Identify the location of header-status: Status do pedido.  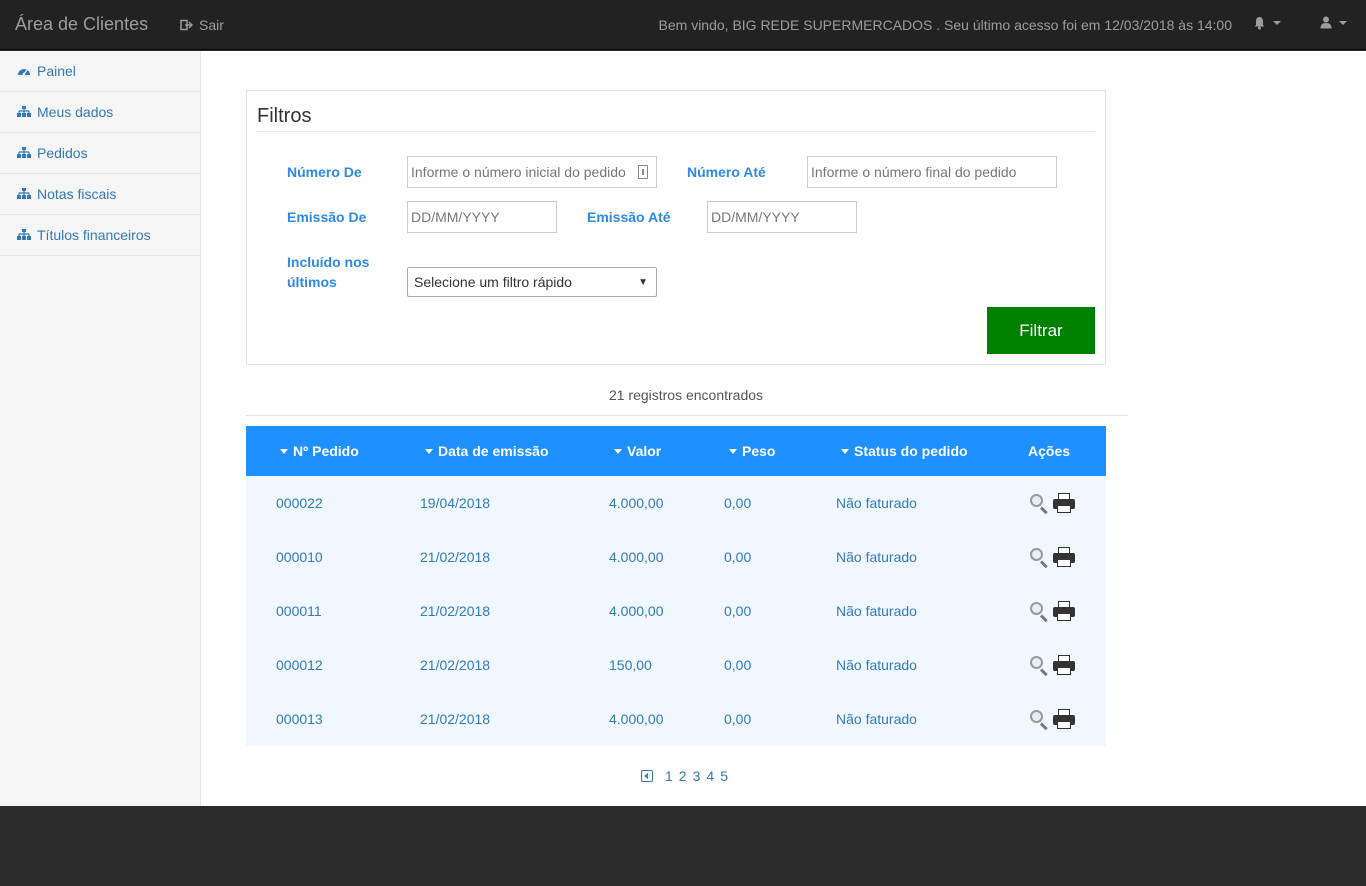
(904, 451).